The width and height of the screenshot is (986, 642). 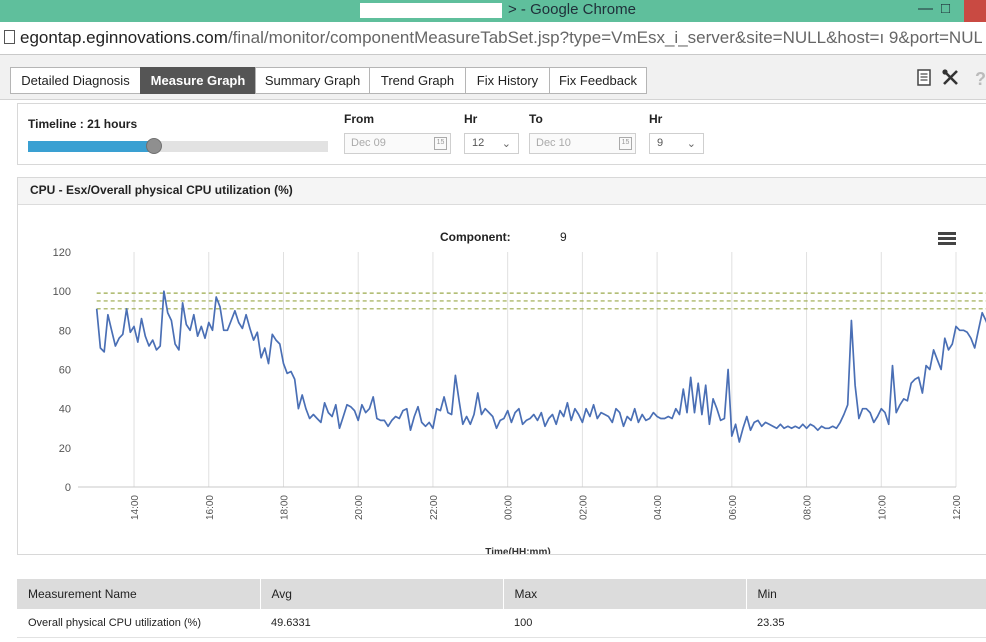 I want to click on from-hour-value: 12, so click(x=478, y=143).